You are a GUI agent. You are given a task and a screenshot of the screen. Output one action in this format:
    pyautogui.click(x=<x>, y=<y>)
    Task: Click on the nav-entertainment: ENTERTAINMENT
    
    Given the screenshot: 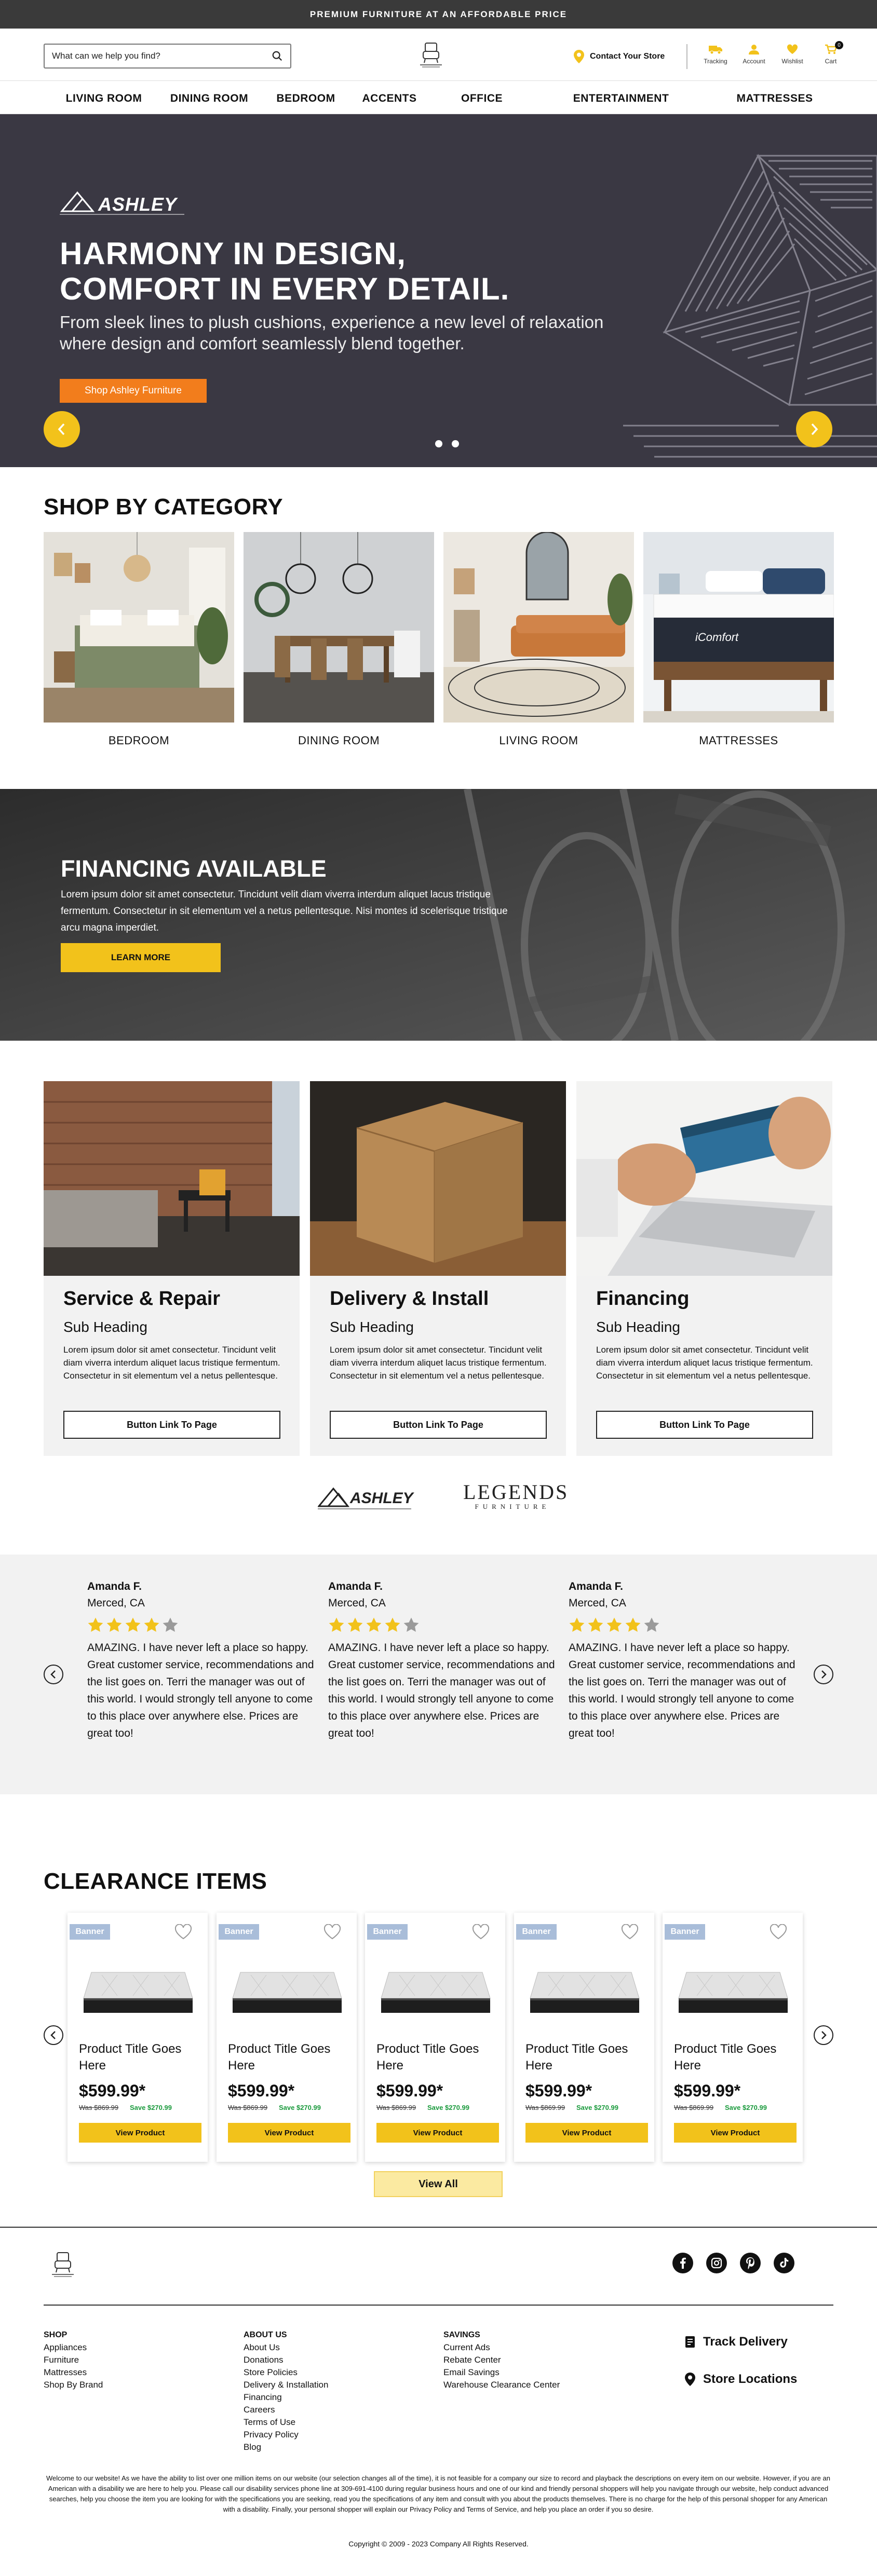 What is the action you would take?
    pyautogui.click(x=621, y=98)
    